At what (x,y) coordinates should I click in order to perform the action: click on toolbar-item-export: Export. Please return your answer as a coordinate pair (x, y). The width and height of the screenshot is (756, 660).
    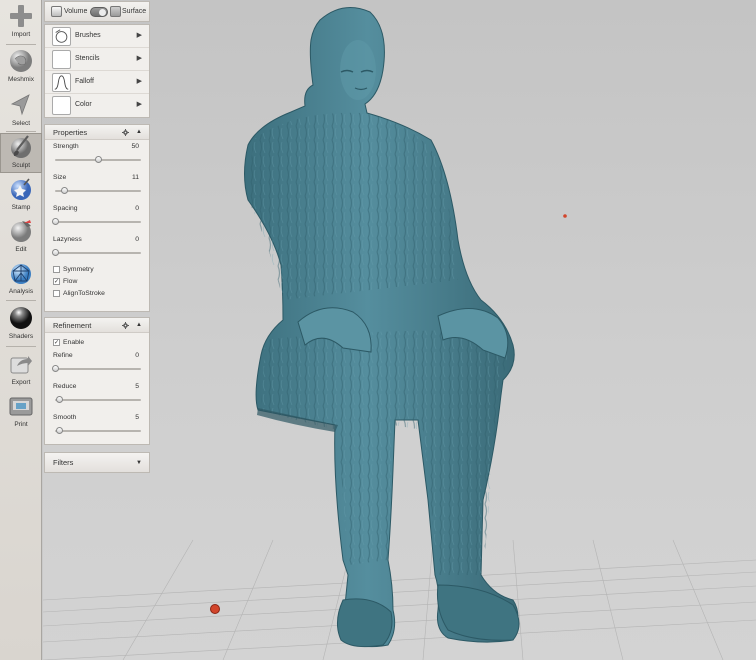
    Looking at the image, I should click on (21, 370).